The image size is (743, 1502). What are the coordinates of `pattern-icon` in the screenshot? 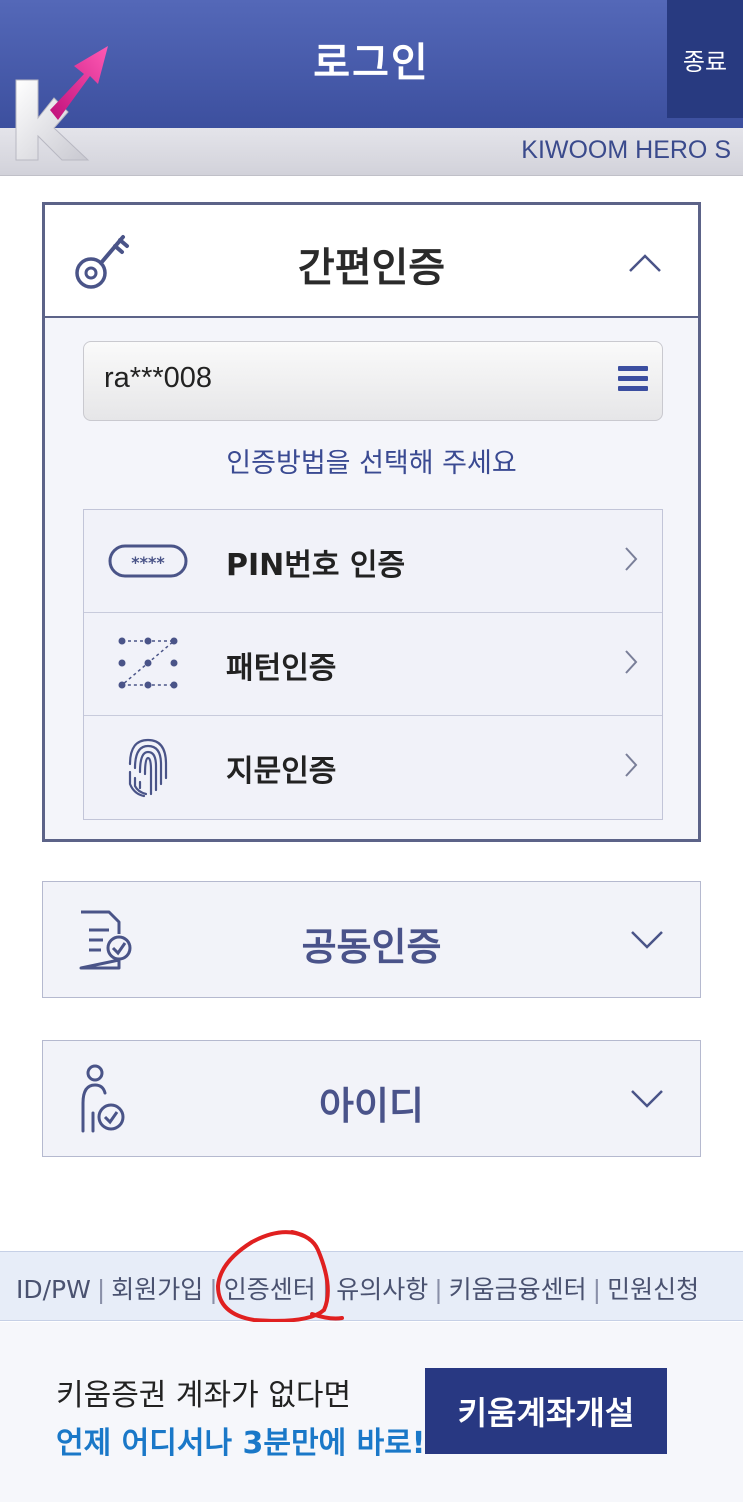 It's located at (148, 663).